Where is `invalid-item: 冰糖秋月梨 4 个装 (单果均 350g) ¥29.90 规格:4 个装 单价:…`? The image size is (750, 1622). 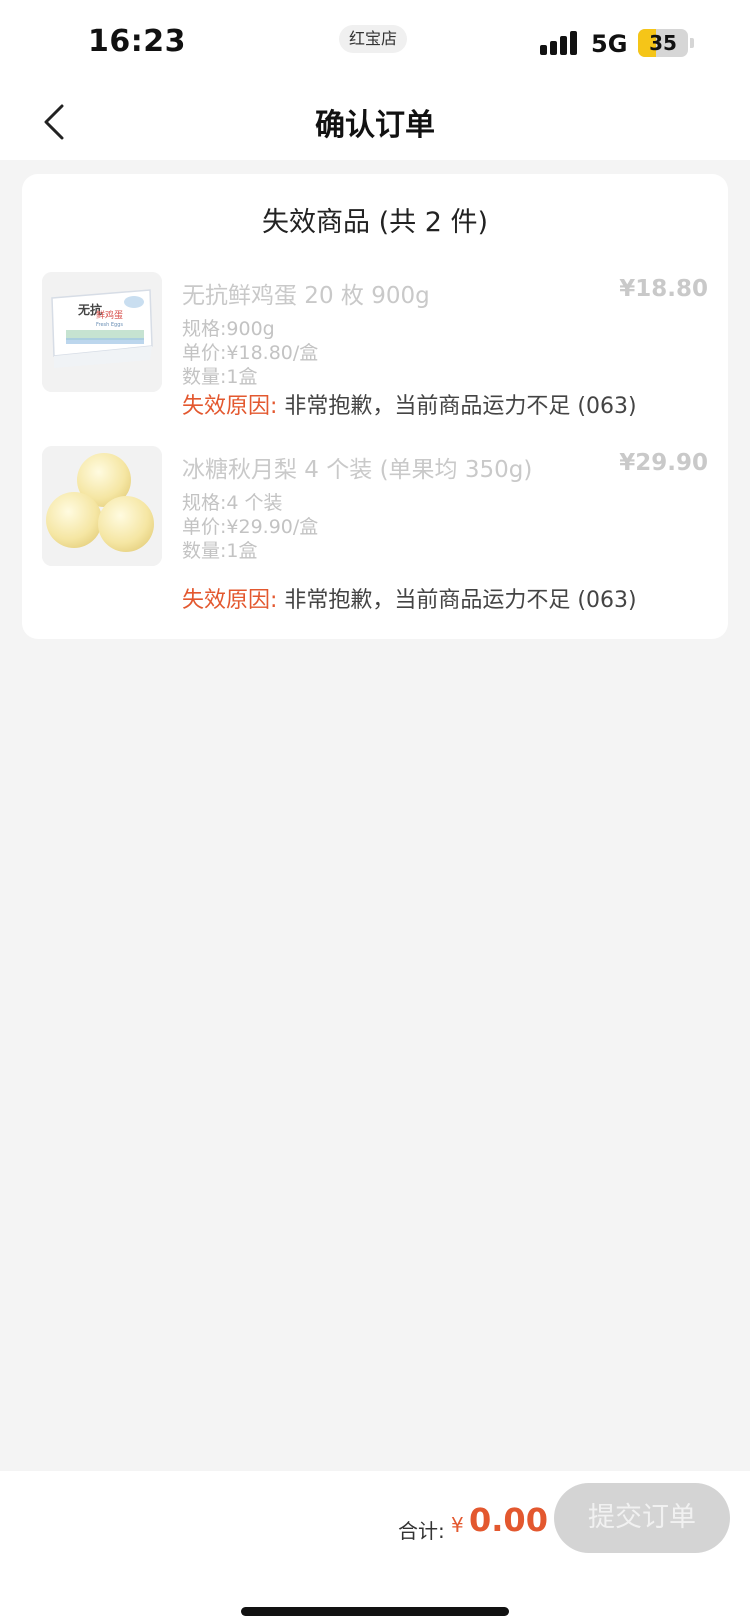 invalid-item: 冰糖秋月梨 4 个装 (单果均 350g) ¥29.90 规格:4 个装 单价:… is located at coordinates (375, 531).